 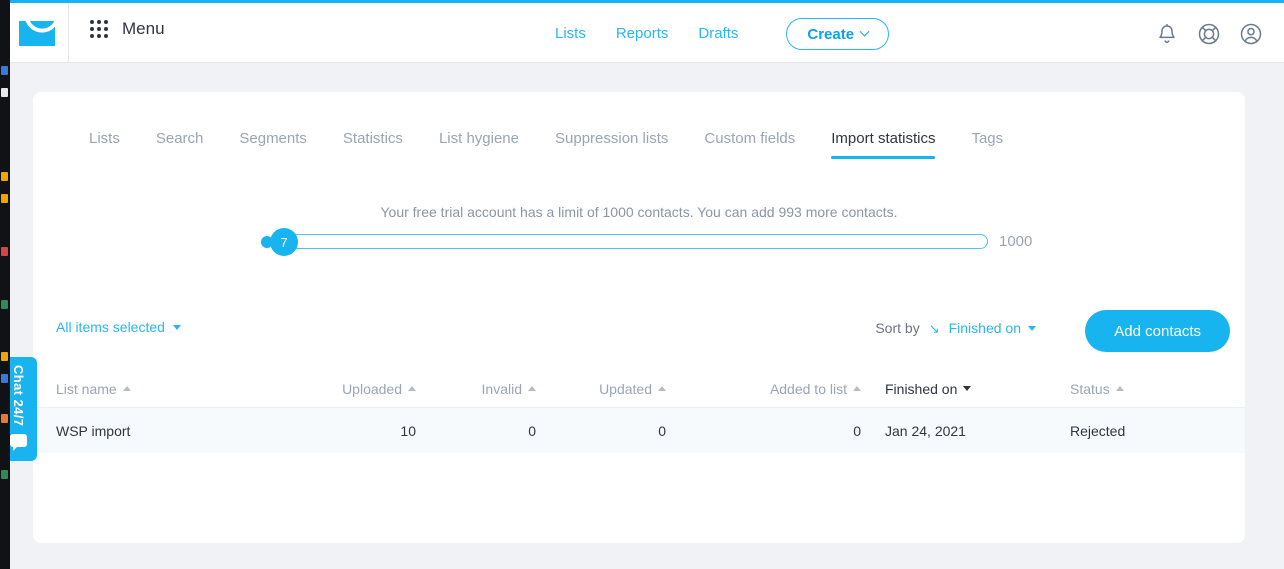 What do you see at coordinates (763, 389) in the screenshot?
I see `column-header-added-to-list: Added to list` at bounding box center [763, 389].